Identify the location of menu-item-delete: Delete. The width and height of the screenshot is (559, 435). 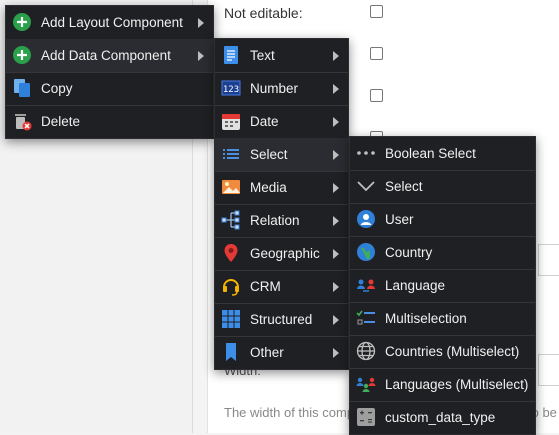
(109, 121).